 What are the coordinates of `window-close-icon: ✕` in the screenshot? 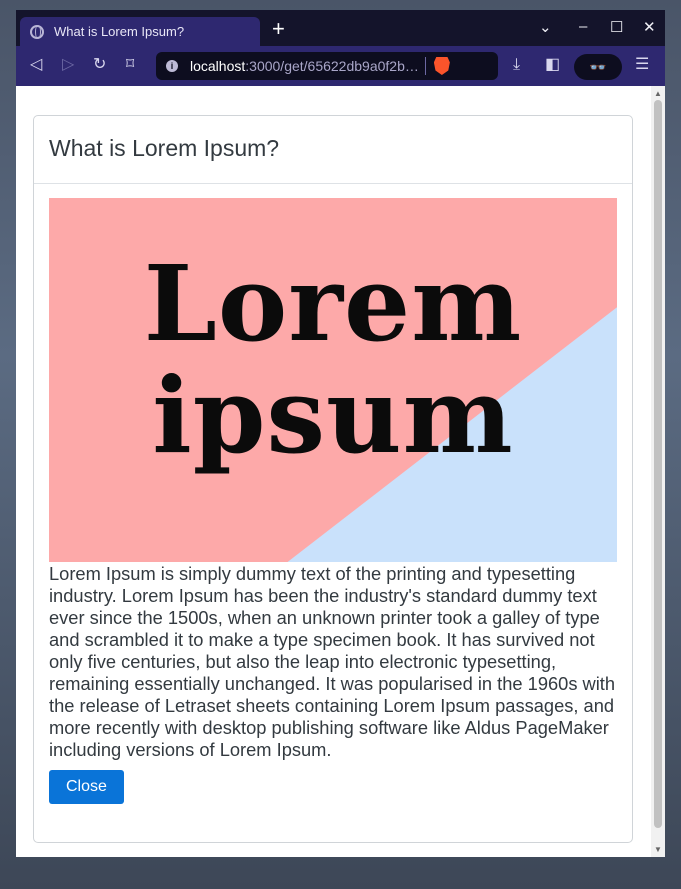 It's located at (649, 27).